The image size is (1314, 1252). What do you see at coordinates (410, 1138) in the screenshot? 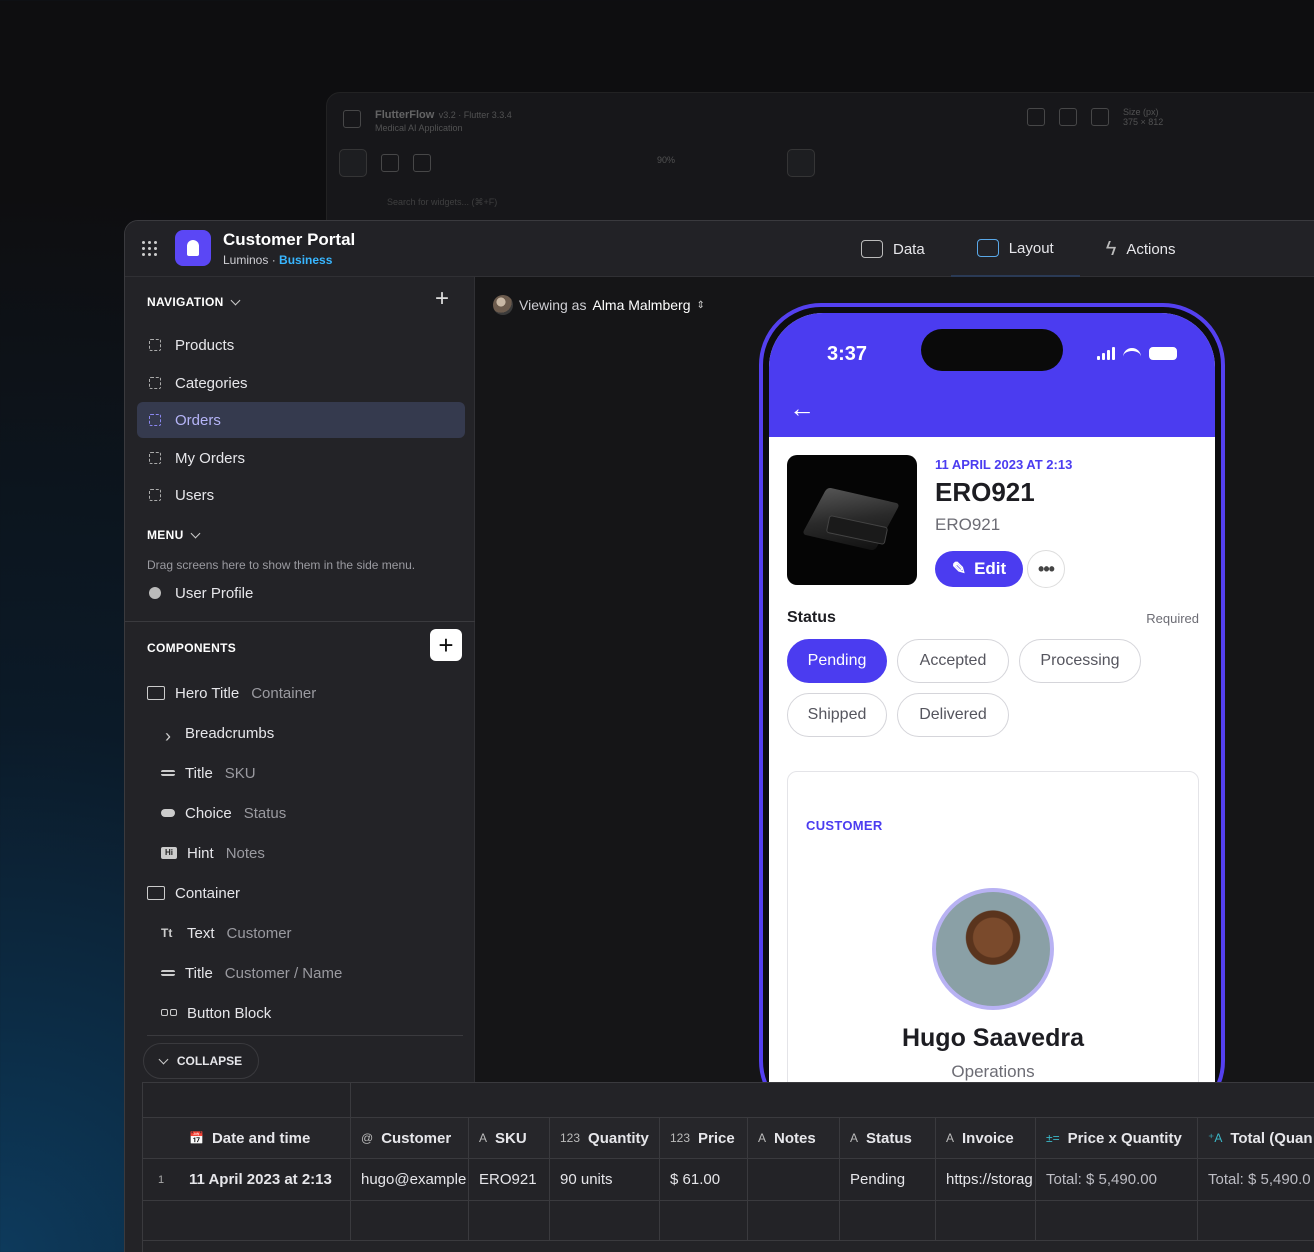
I see `column-header: @ Customer` at bounding box center [410, 1138].